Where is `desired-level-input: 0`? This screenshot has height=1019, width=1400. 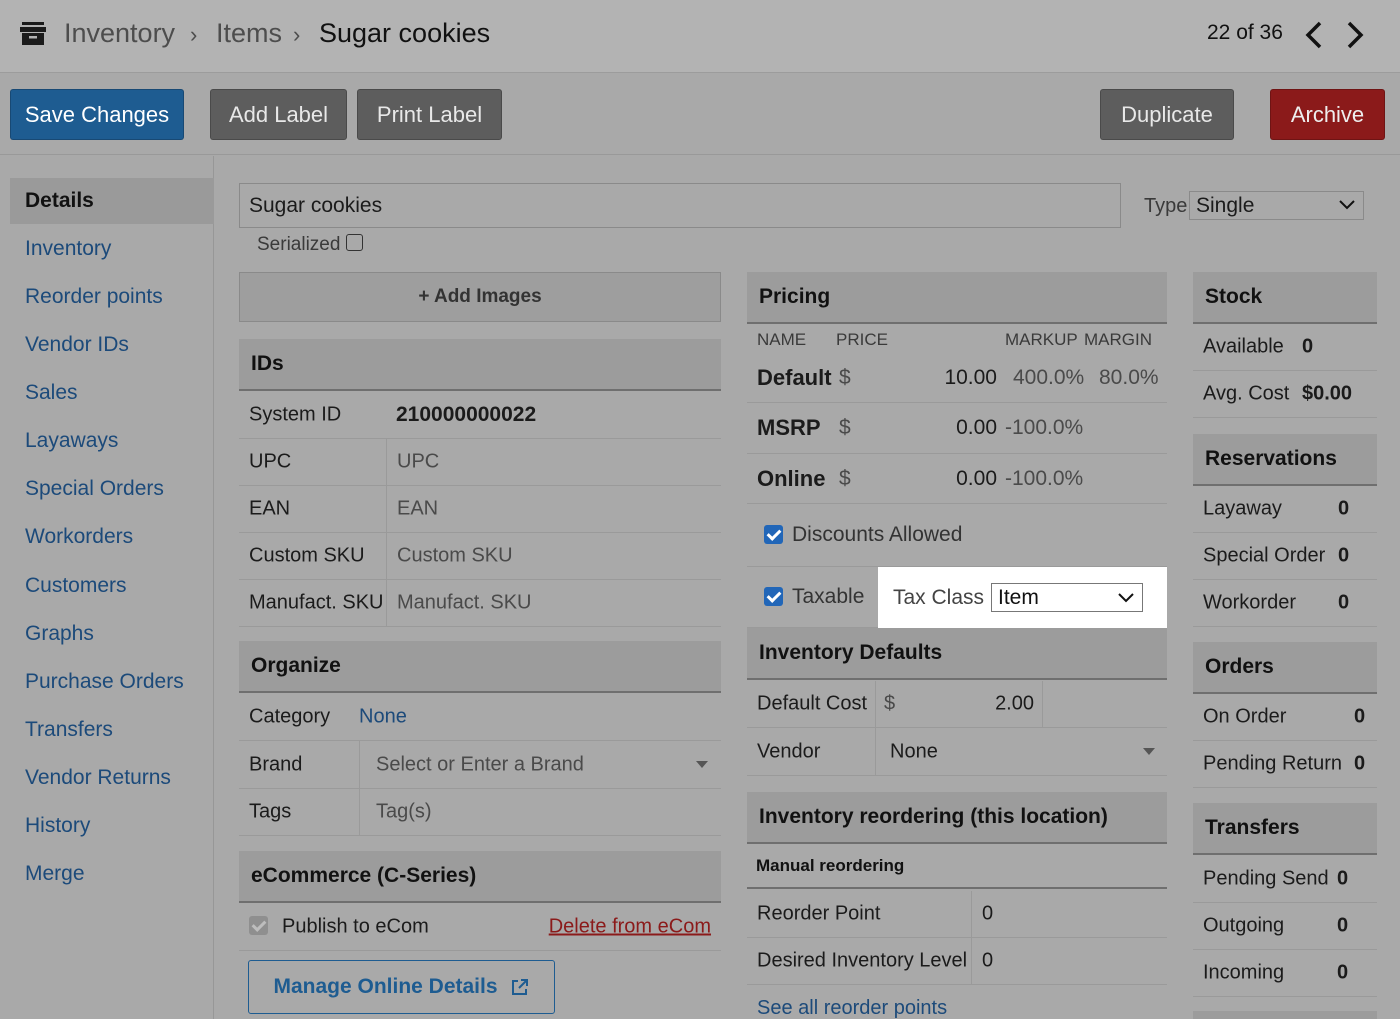 desired-level-input: 0 is located at coordinates (1069, 961).